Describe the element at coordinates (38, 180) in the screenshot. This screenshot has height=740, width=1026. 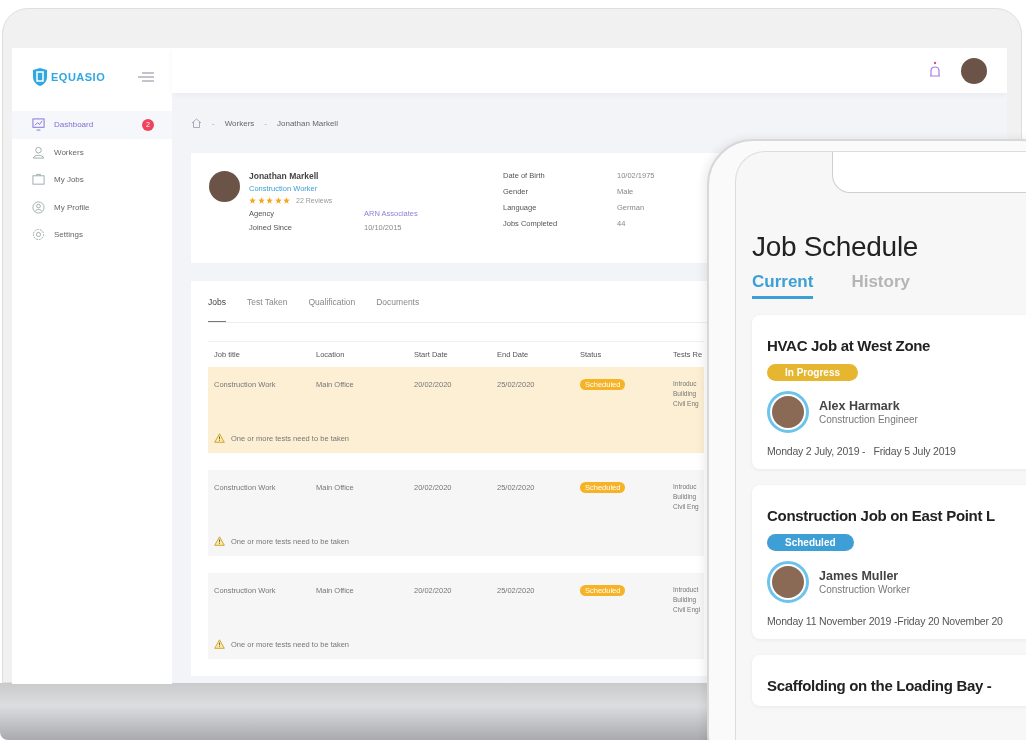
I see `briefcase-icon` at that location.